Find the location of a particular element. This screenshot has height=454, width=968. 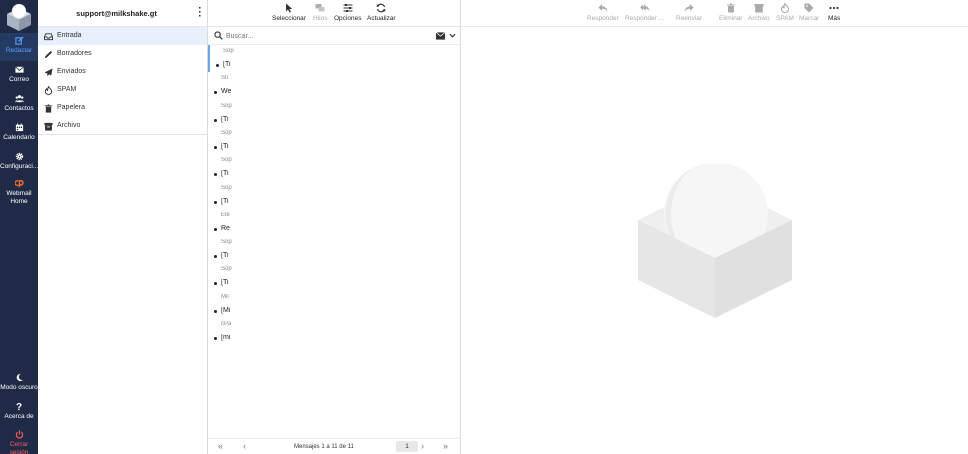

spam-button: SPAM is located at coordinates (785, 12).